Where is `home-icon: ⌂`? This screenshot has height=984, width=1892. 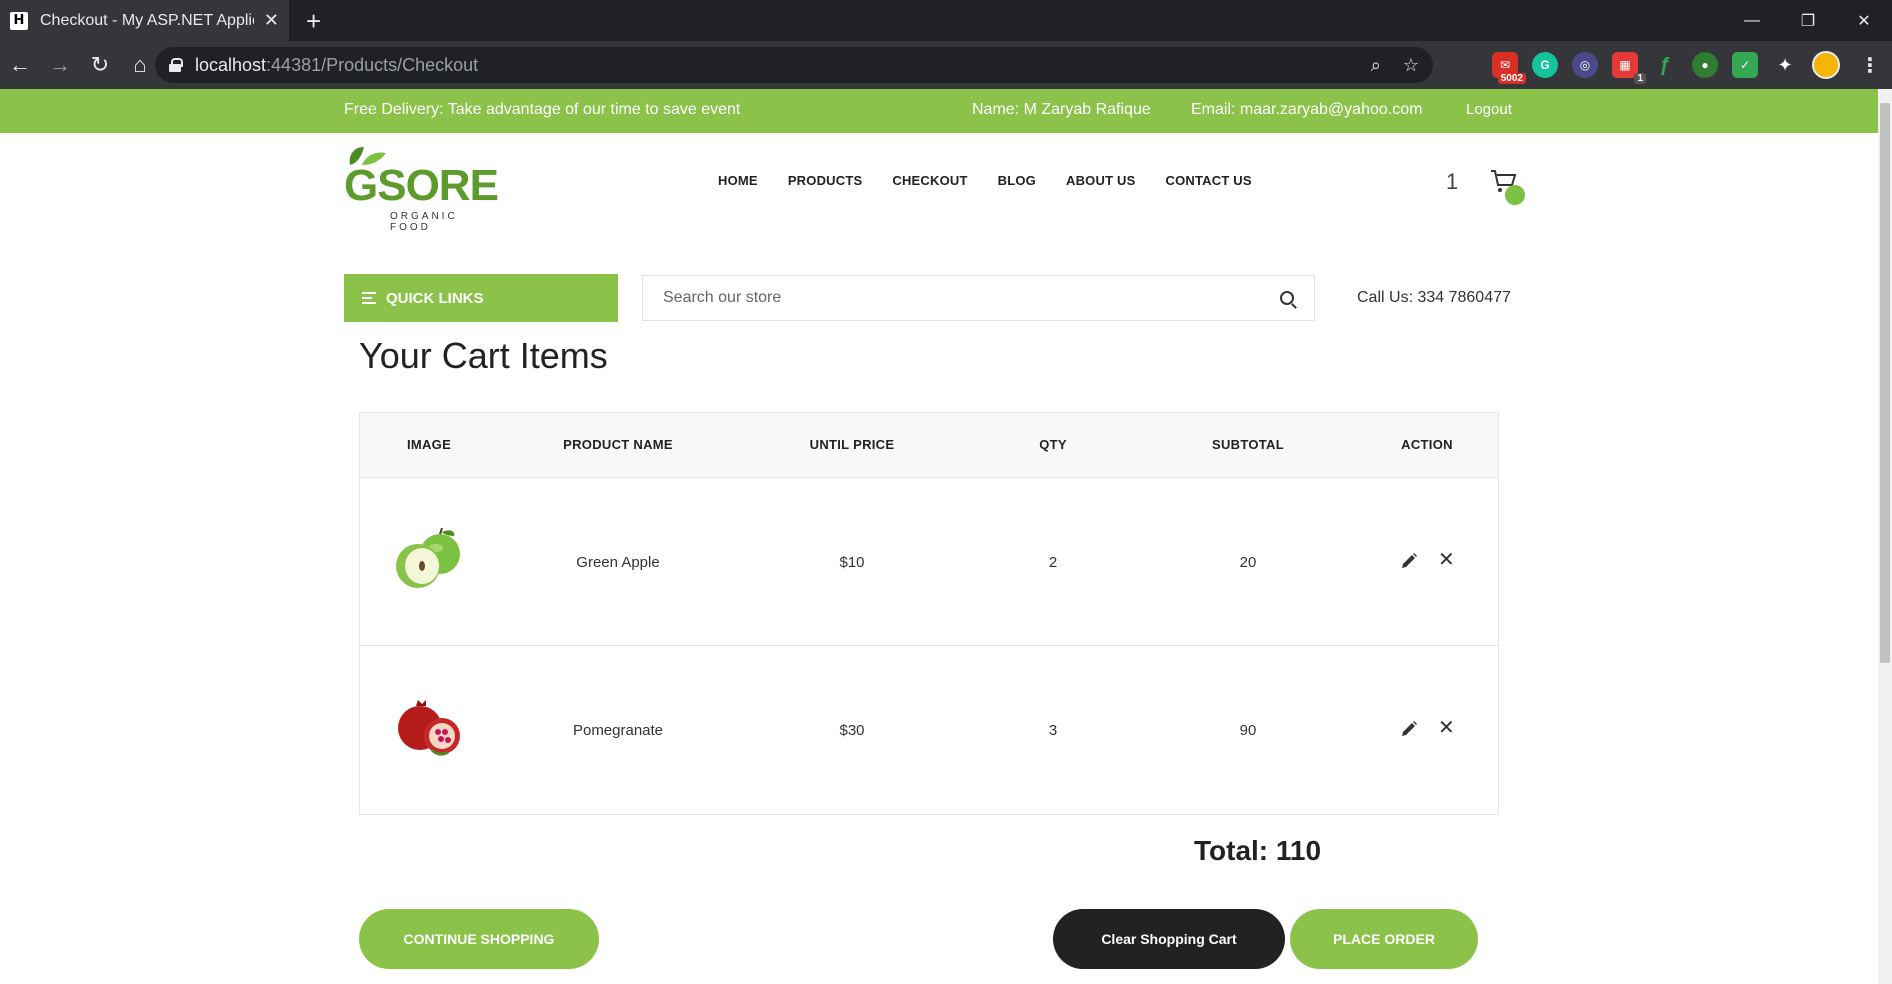 home-icon: ⌂ is located at coordinates (140, 65).